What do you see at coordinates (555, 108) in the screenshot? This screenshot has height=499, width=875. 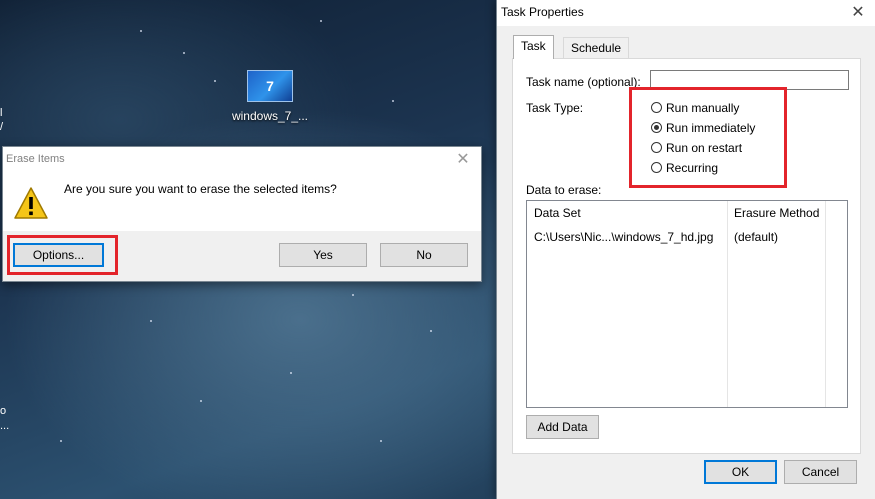 I see `task-type-label: Task Type:` at bounding box center [555, 108].